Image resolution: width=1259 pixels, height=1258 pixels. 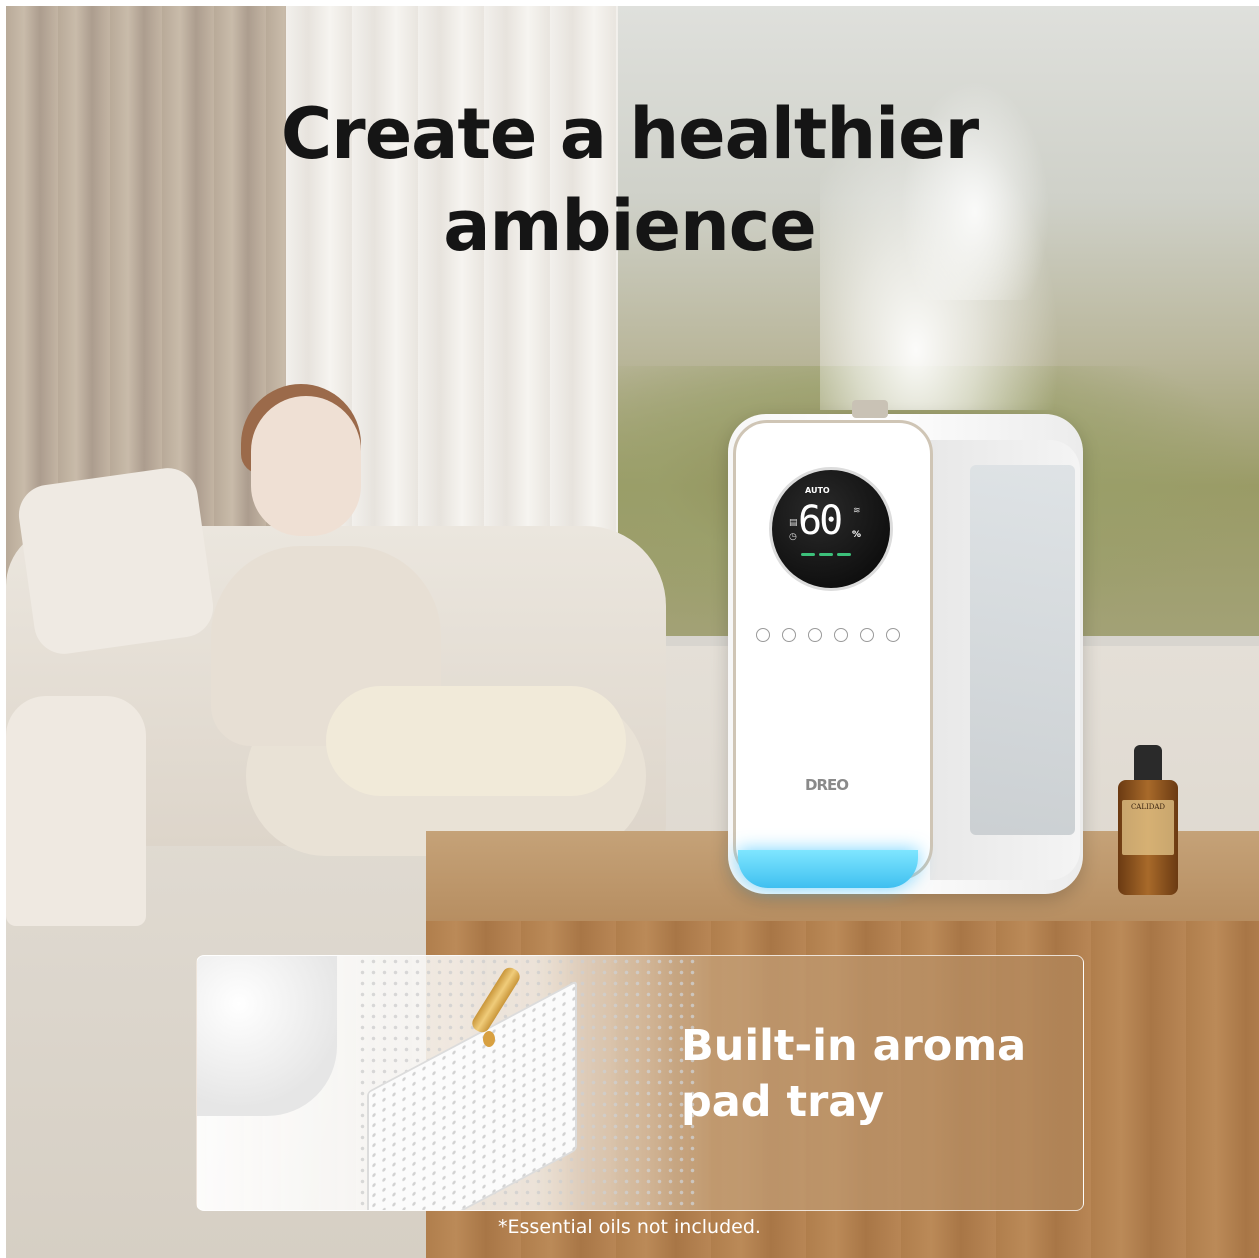 I want to click on tank-icon: ▤, so click(x=793, y=523).